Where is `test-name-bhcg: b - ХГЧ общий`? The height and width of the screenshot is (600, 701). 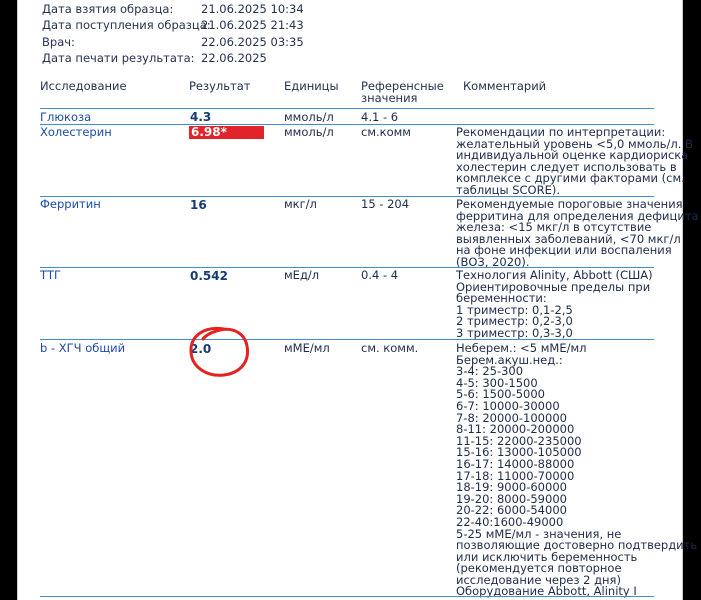 test-name-bhcg: b - ХГЧ общий is located at coordinates (83, 348).